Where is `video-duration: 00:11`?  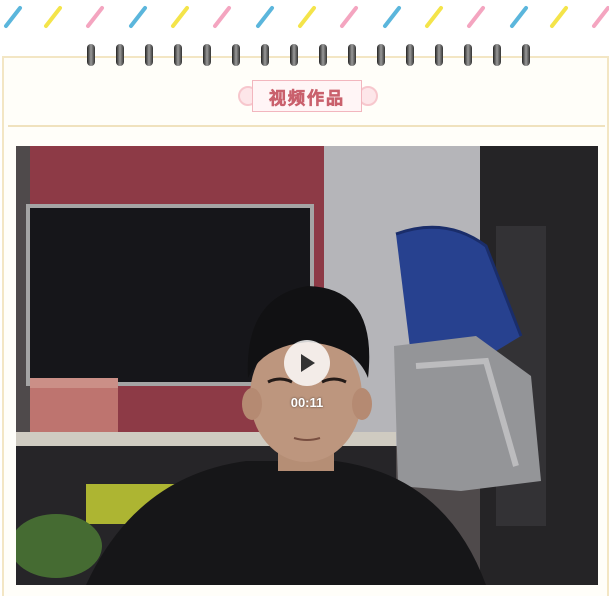
video-duration: 00:11 is located at coordinates (307, 402).